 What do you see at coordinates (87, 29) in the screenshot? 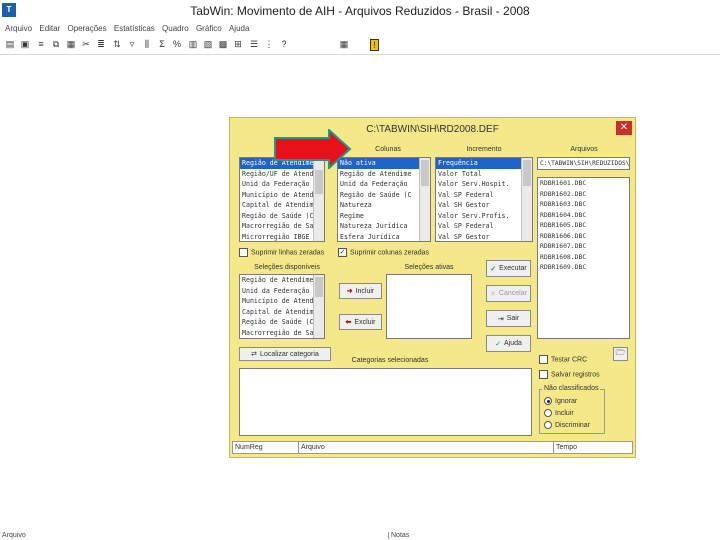
I see `menu-operacoes: Operações` at bounding box center [87, 29].